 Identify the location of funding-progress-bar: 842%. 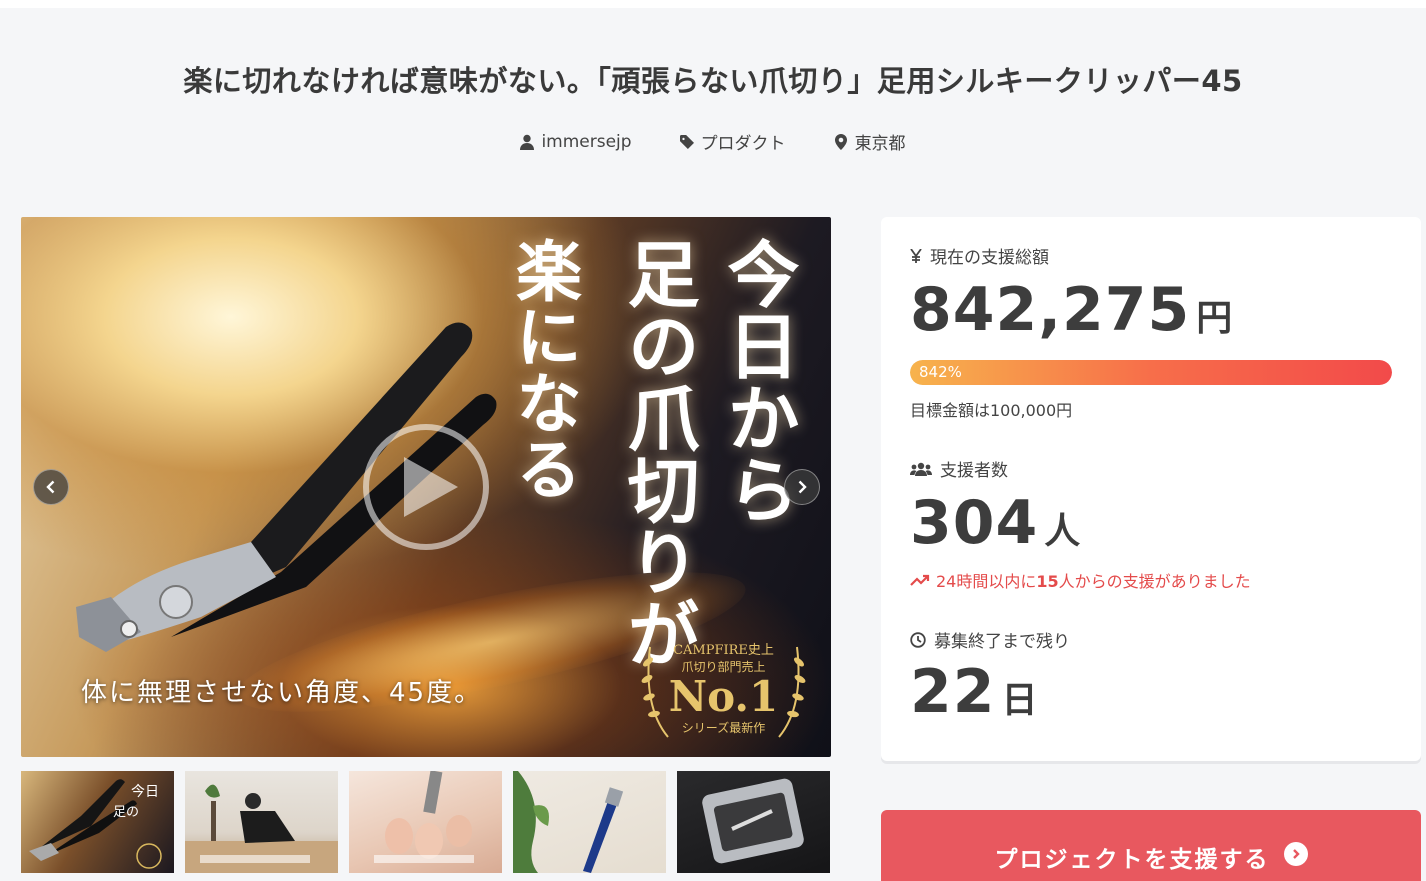
(1151, 372).